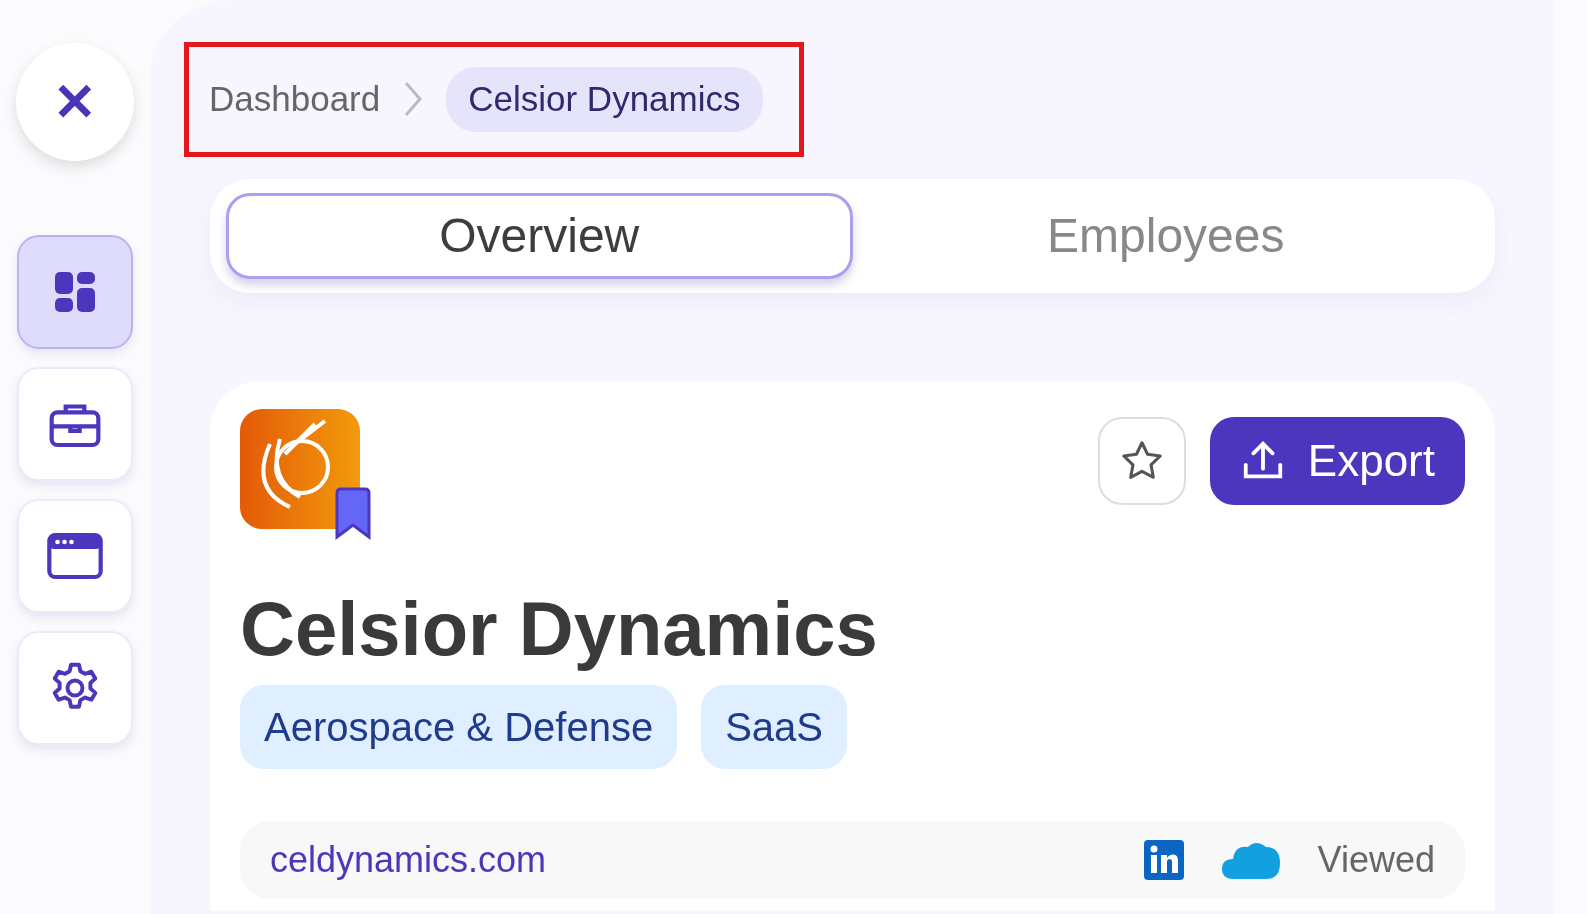  Describe the element at coordinates (75, 102) in the screenshot. I see `close-button: ✕` at that location.